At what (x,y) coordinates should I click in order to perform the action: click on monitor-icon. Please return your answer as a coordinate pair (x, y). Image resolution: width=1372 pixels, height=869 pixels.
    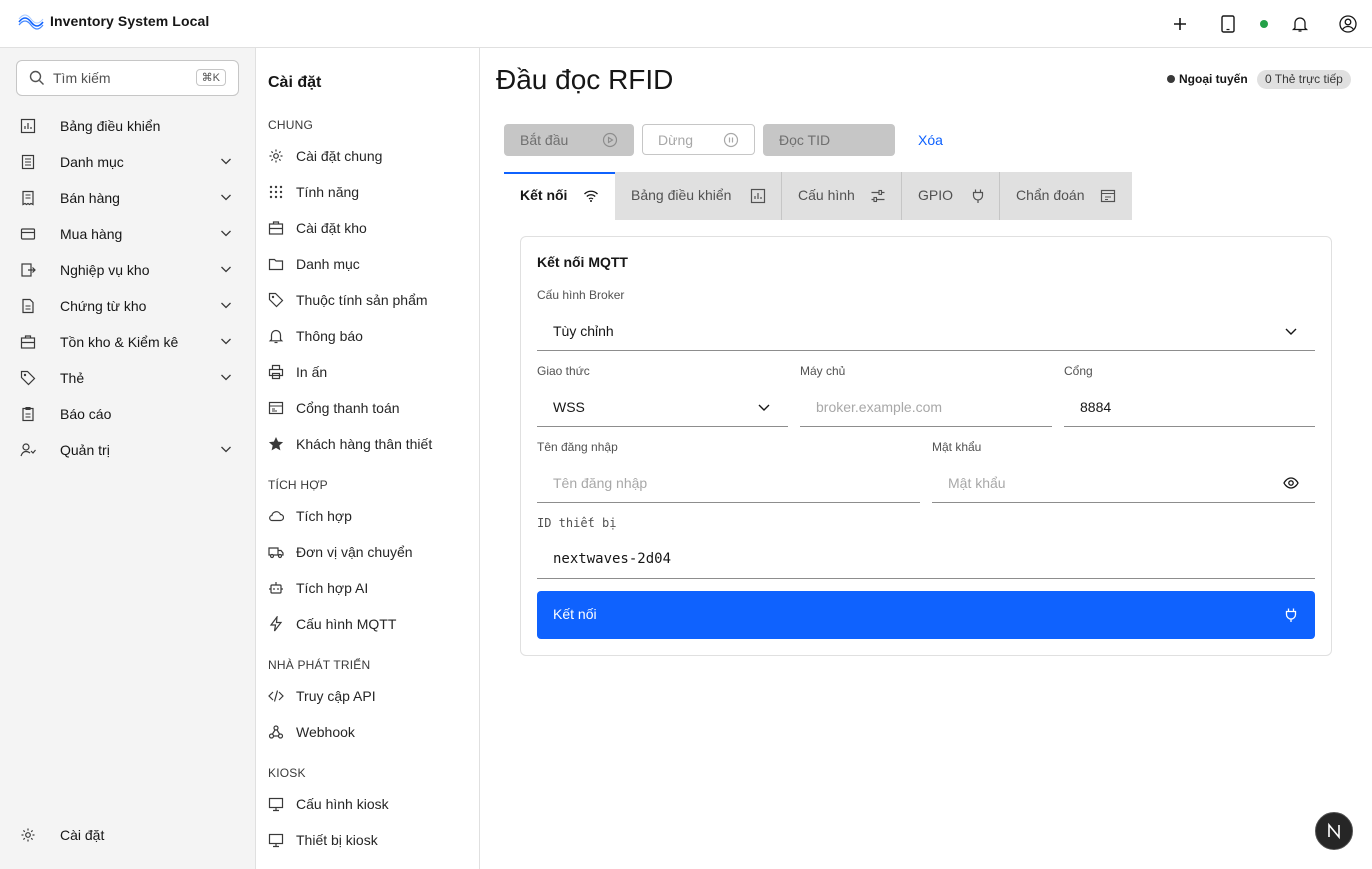
    Looking at the image, I should click on (276, 804).